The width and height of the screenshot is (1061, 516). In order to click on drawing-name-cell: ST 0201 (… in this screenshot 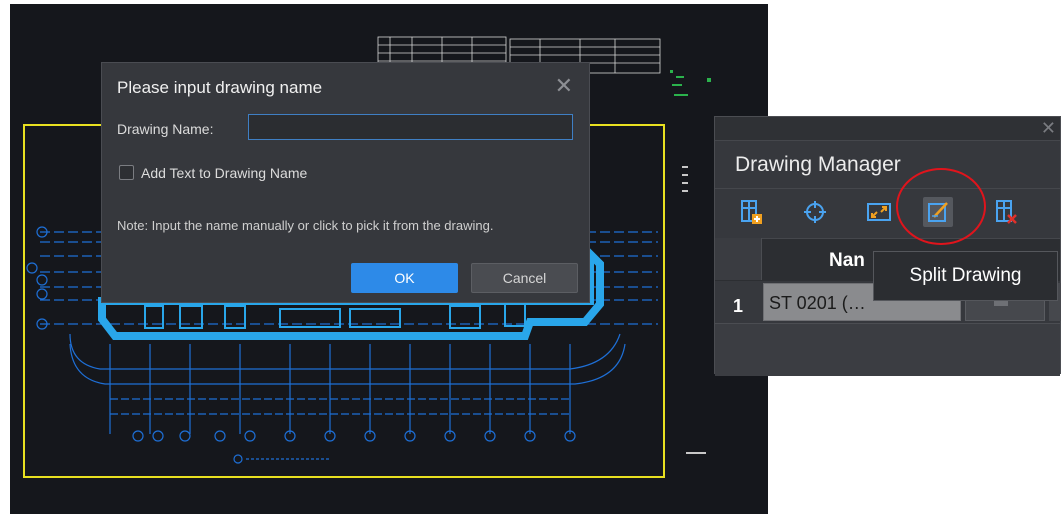, I will do `click(817, 303)`.